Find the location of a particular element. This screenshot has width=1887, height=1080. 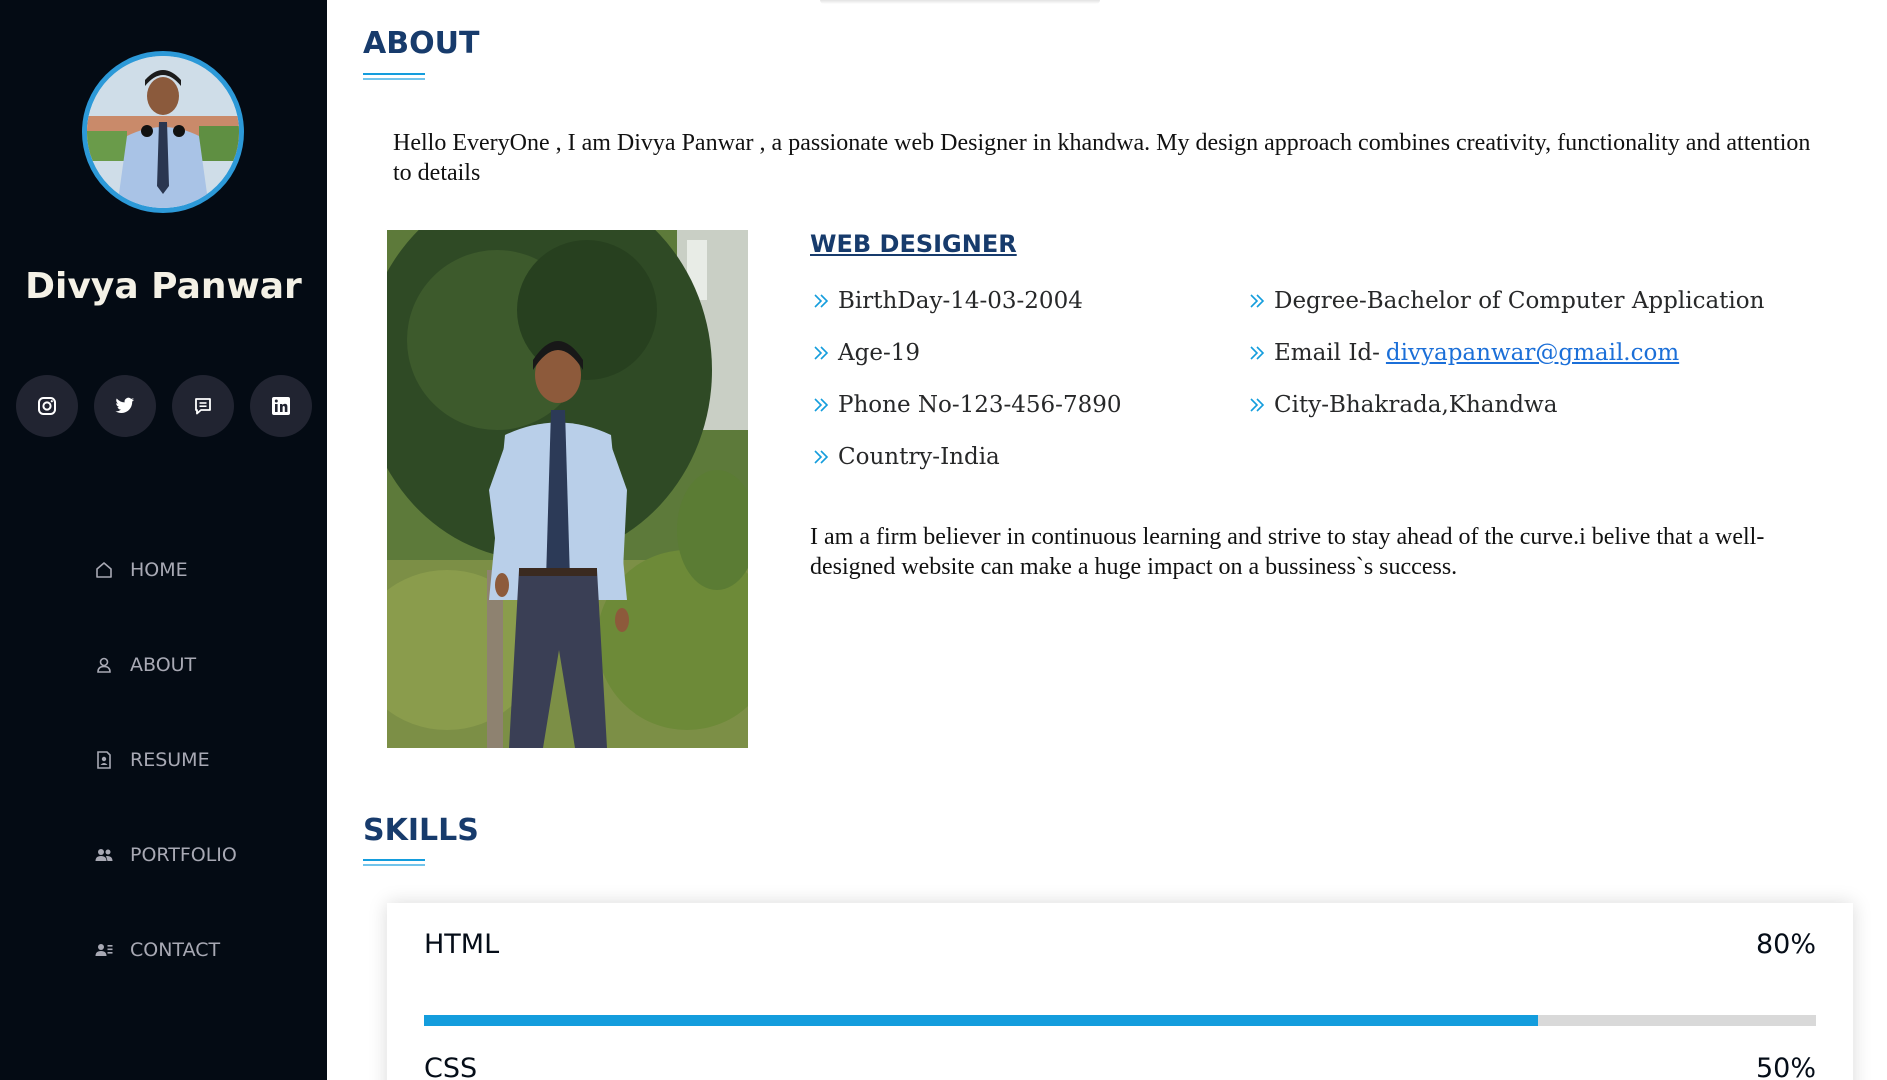

info-text: Country-India is located at coordinates (919, 457).